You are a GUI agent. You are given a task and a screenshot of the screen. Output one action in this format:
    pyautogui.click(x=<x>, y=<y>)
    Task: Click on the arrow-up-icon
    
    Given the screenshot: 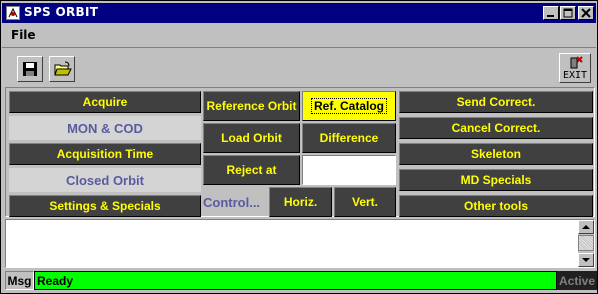 What is the action you would take?
    pyautogui.click(x=586, y=227)
    